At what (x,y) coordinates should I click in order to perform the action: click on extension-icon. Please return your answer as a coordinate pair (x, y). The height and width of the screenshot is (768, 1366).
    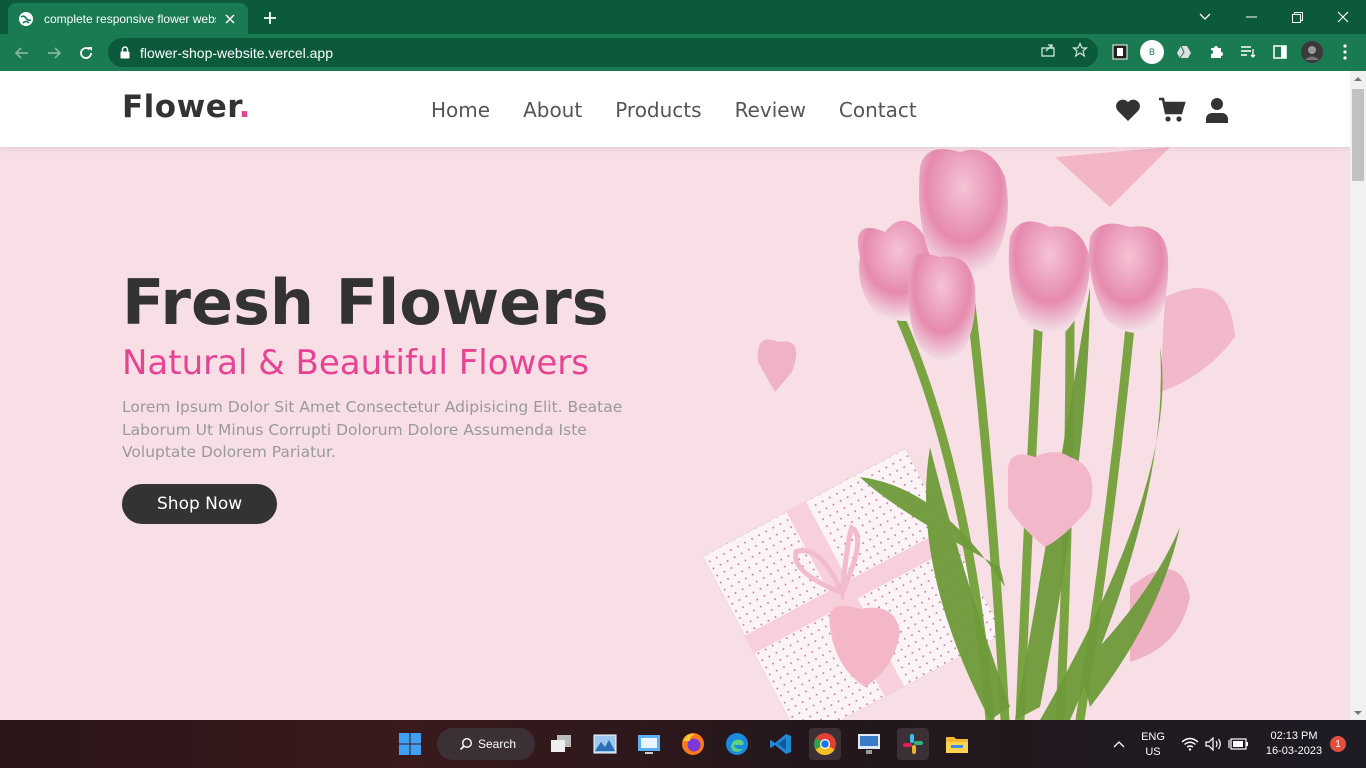
    Looking at the image, I should click on (1120, 52).